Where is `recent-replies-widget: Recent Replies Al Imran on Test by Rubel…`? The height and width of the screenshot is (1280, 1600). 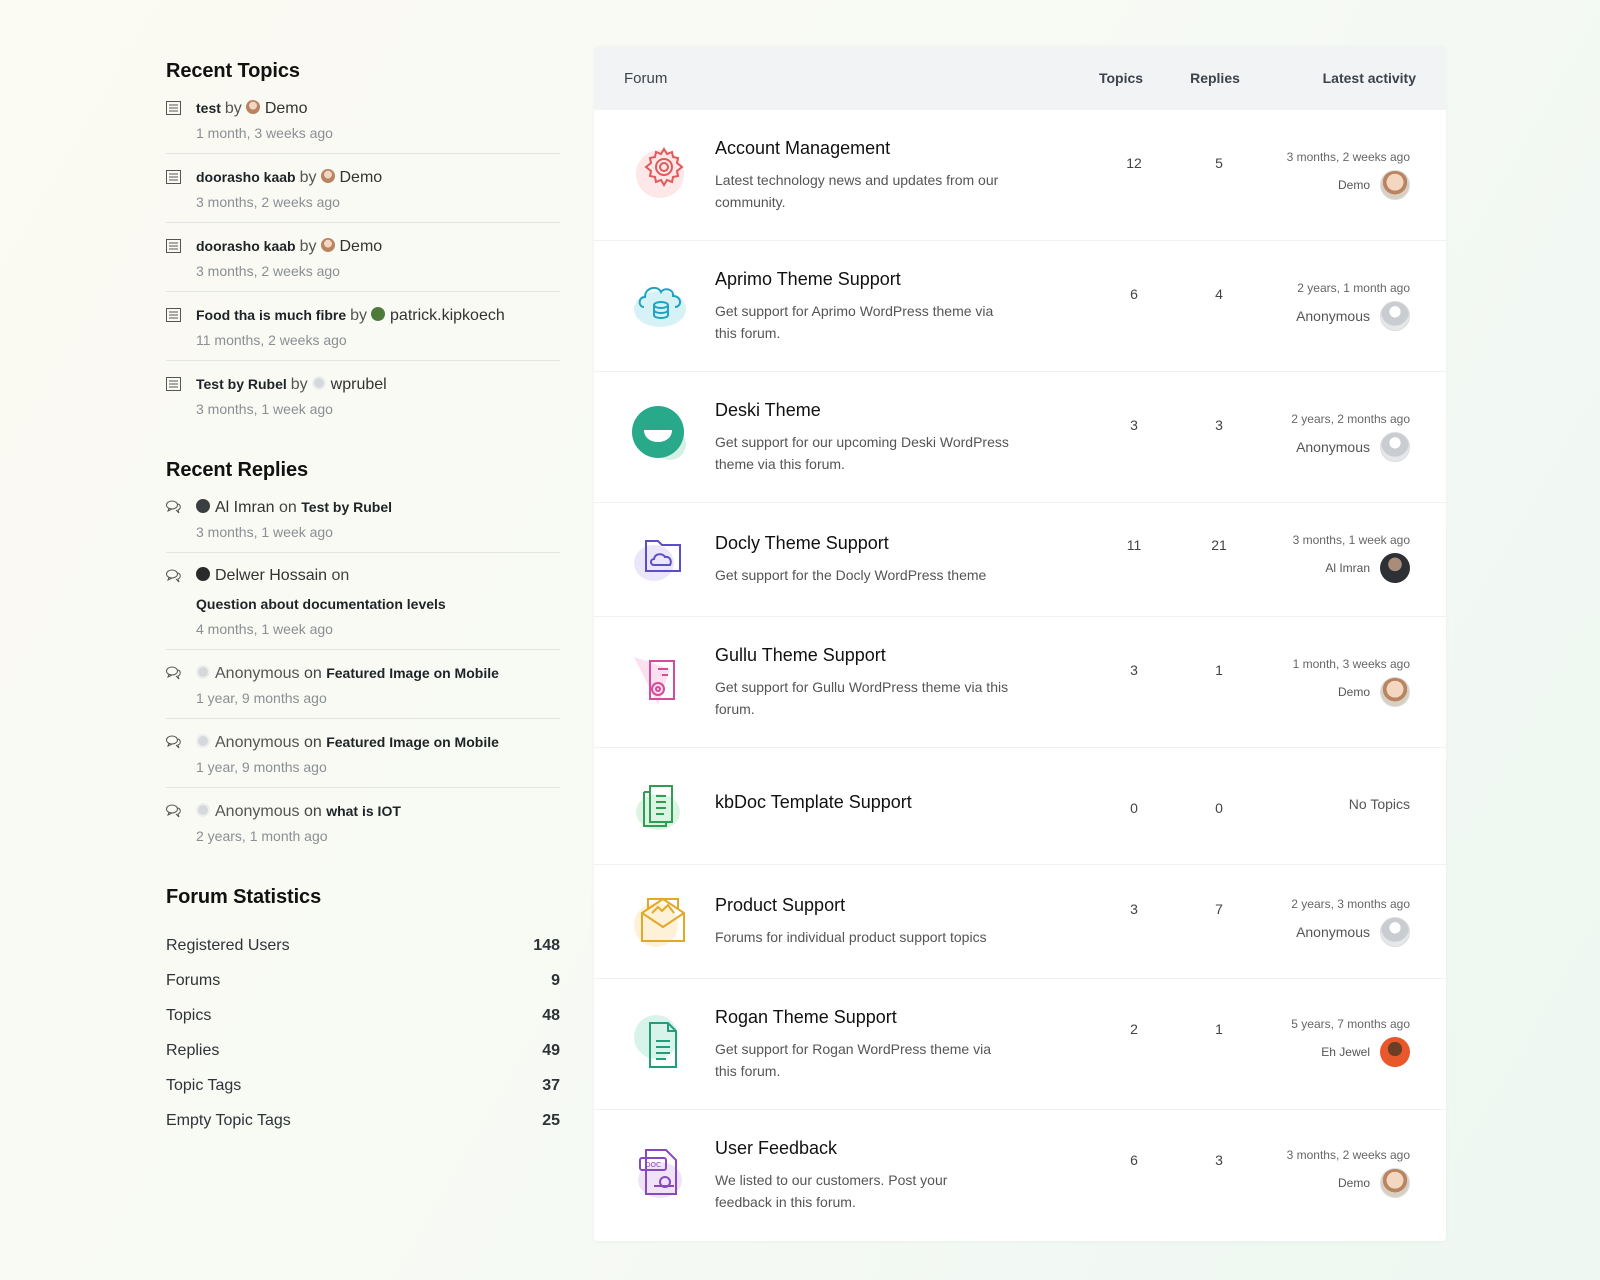 recent-replies-widget: Recent Replies Al Imran on Test by Rubel… is located at coordinates (363, 657).